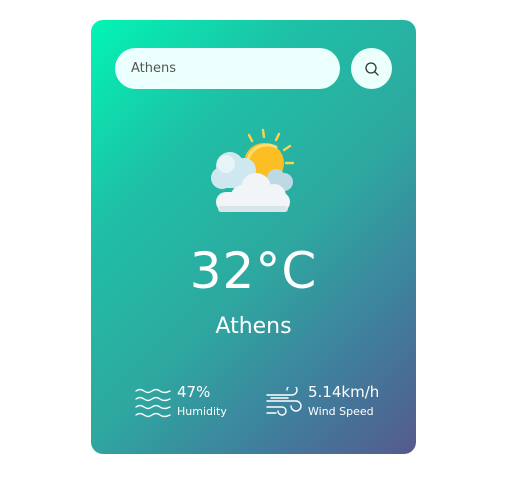  What do you see at coordinates (253, 326) in the screenshot?
I see `city-name: Athens` at bounding box center [253, 326].